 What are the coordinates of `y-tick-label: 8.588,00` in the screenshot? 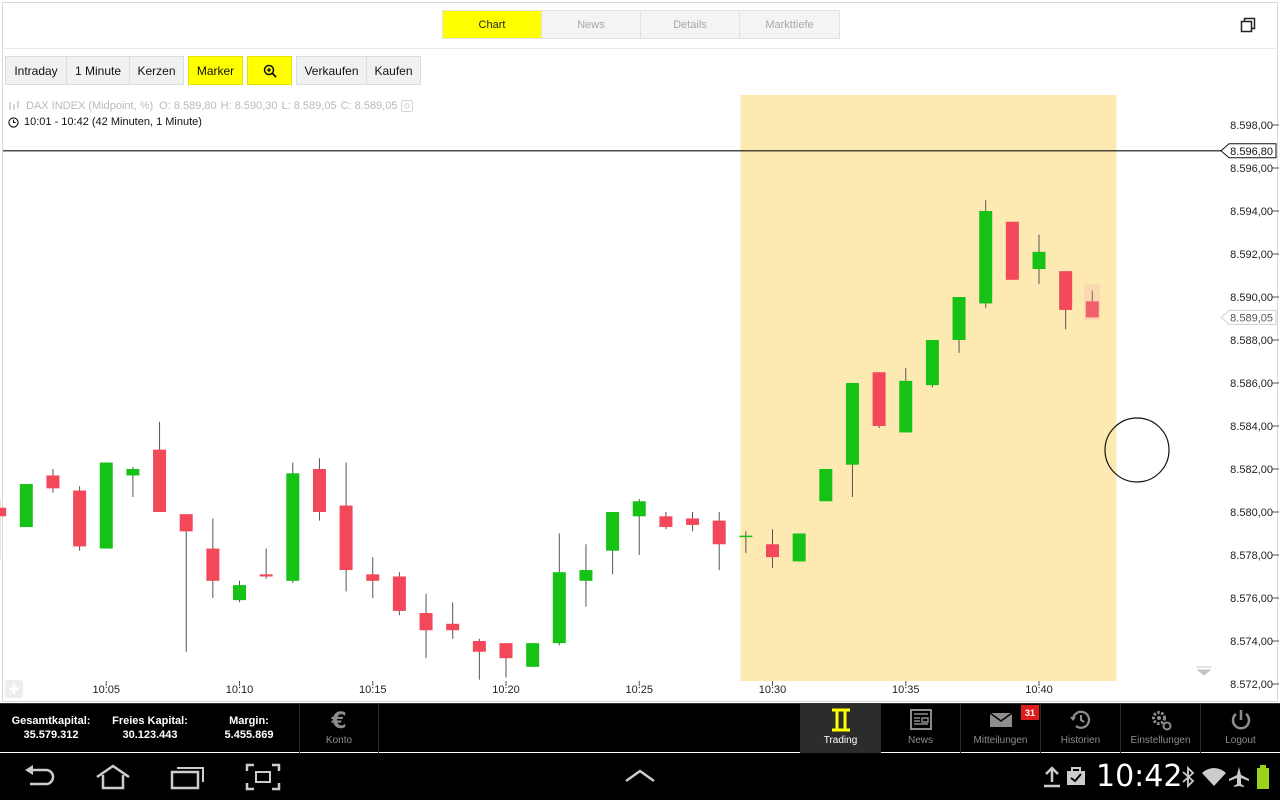 It's located at (1251, 341).